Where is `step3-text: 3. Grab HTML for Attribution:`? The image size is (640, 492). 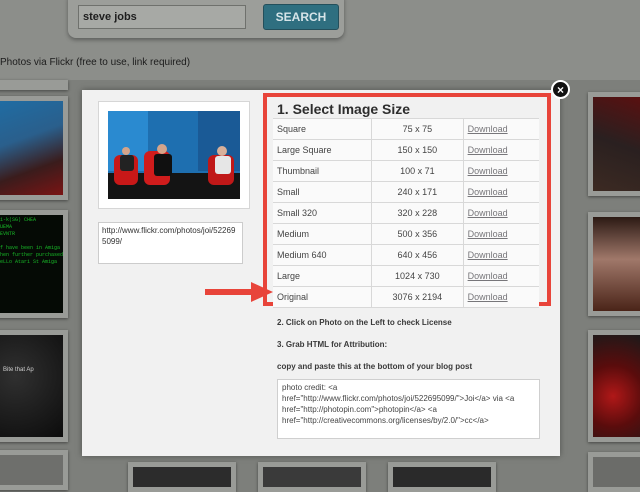
step3-text: 3. Grab HTML for Attribution: is located at coordinates (332, 344).